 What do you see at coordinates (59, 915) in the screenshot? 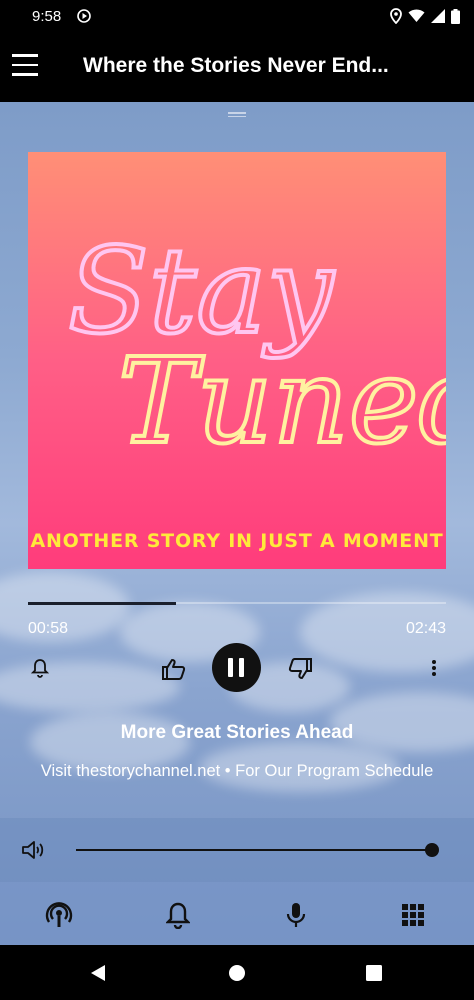
I see `podcast-icon` at bounding box center [59, 915].